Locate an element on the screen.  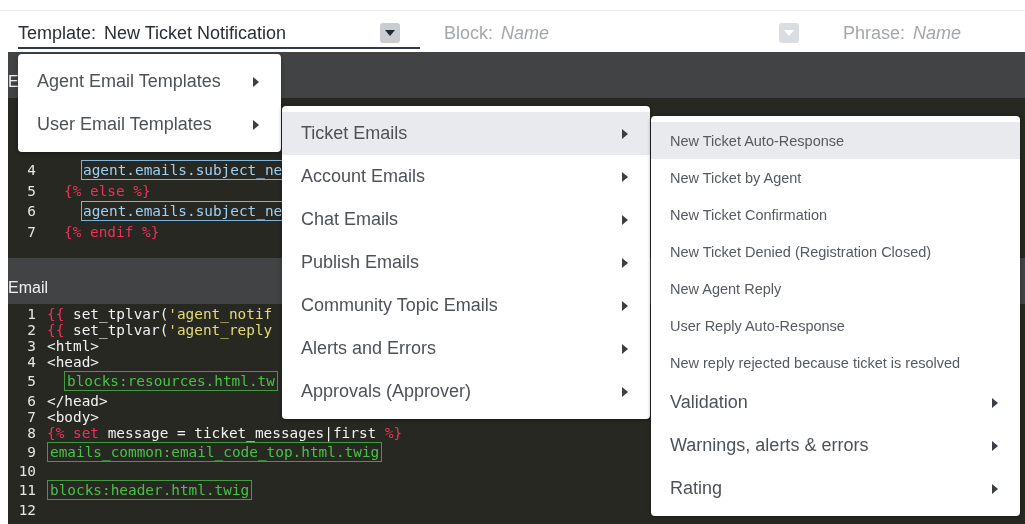
menu-item: New reply rejected because ticket is resolved is located at coordinates (835, 362).